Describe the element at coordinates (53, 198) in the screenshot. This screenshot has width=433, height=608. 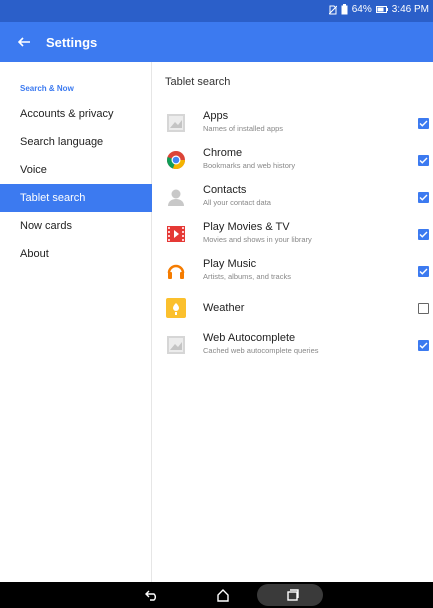
I see `sidebar-item-label: Tablet search` at that location.